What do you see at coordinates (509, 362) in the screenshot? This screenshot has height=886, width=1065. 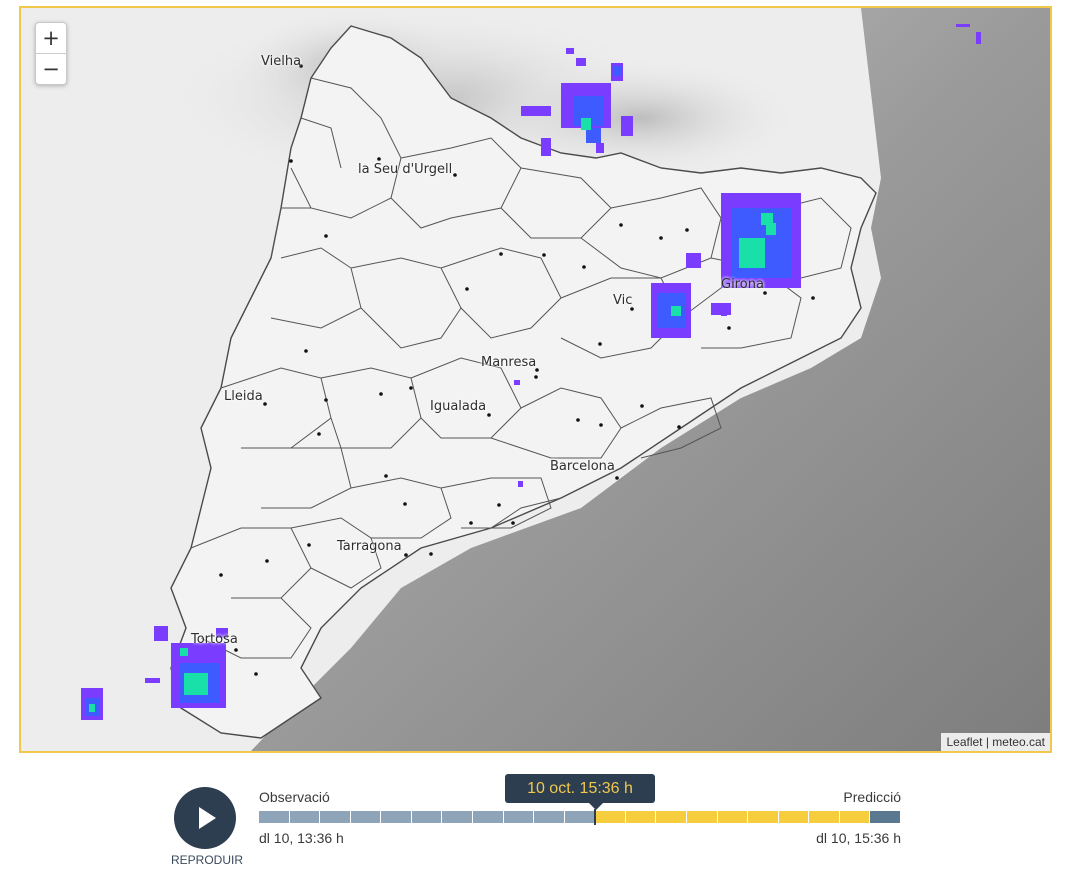 I see `city-label-manresa: Manresa` at bounding box center [509, 362].